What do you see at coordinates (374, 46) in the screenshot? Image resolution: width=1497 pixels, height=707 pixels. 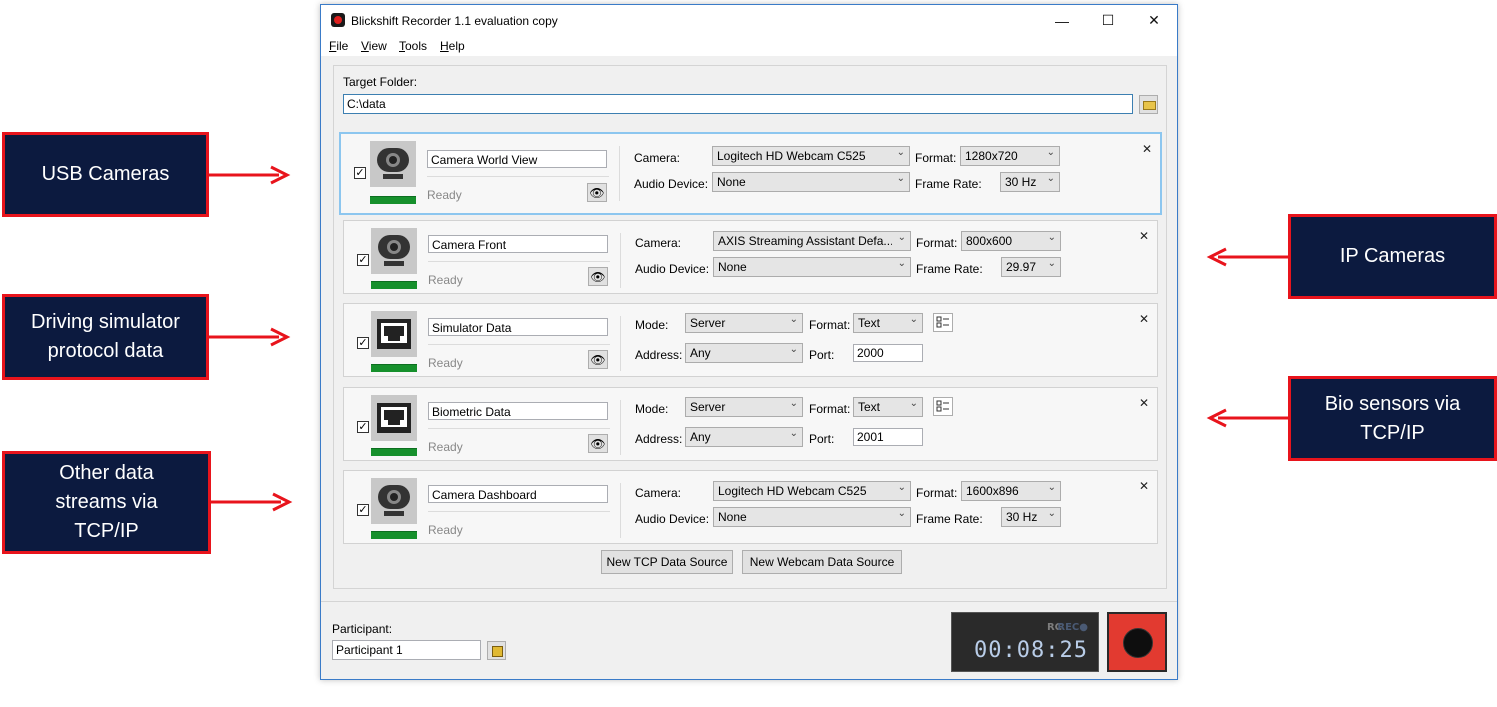 I see `menu-view: View` at bounding box center [374, 46].